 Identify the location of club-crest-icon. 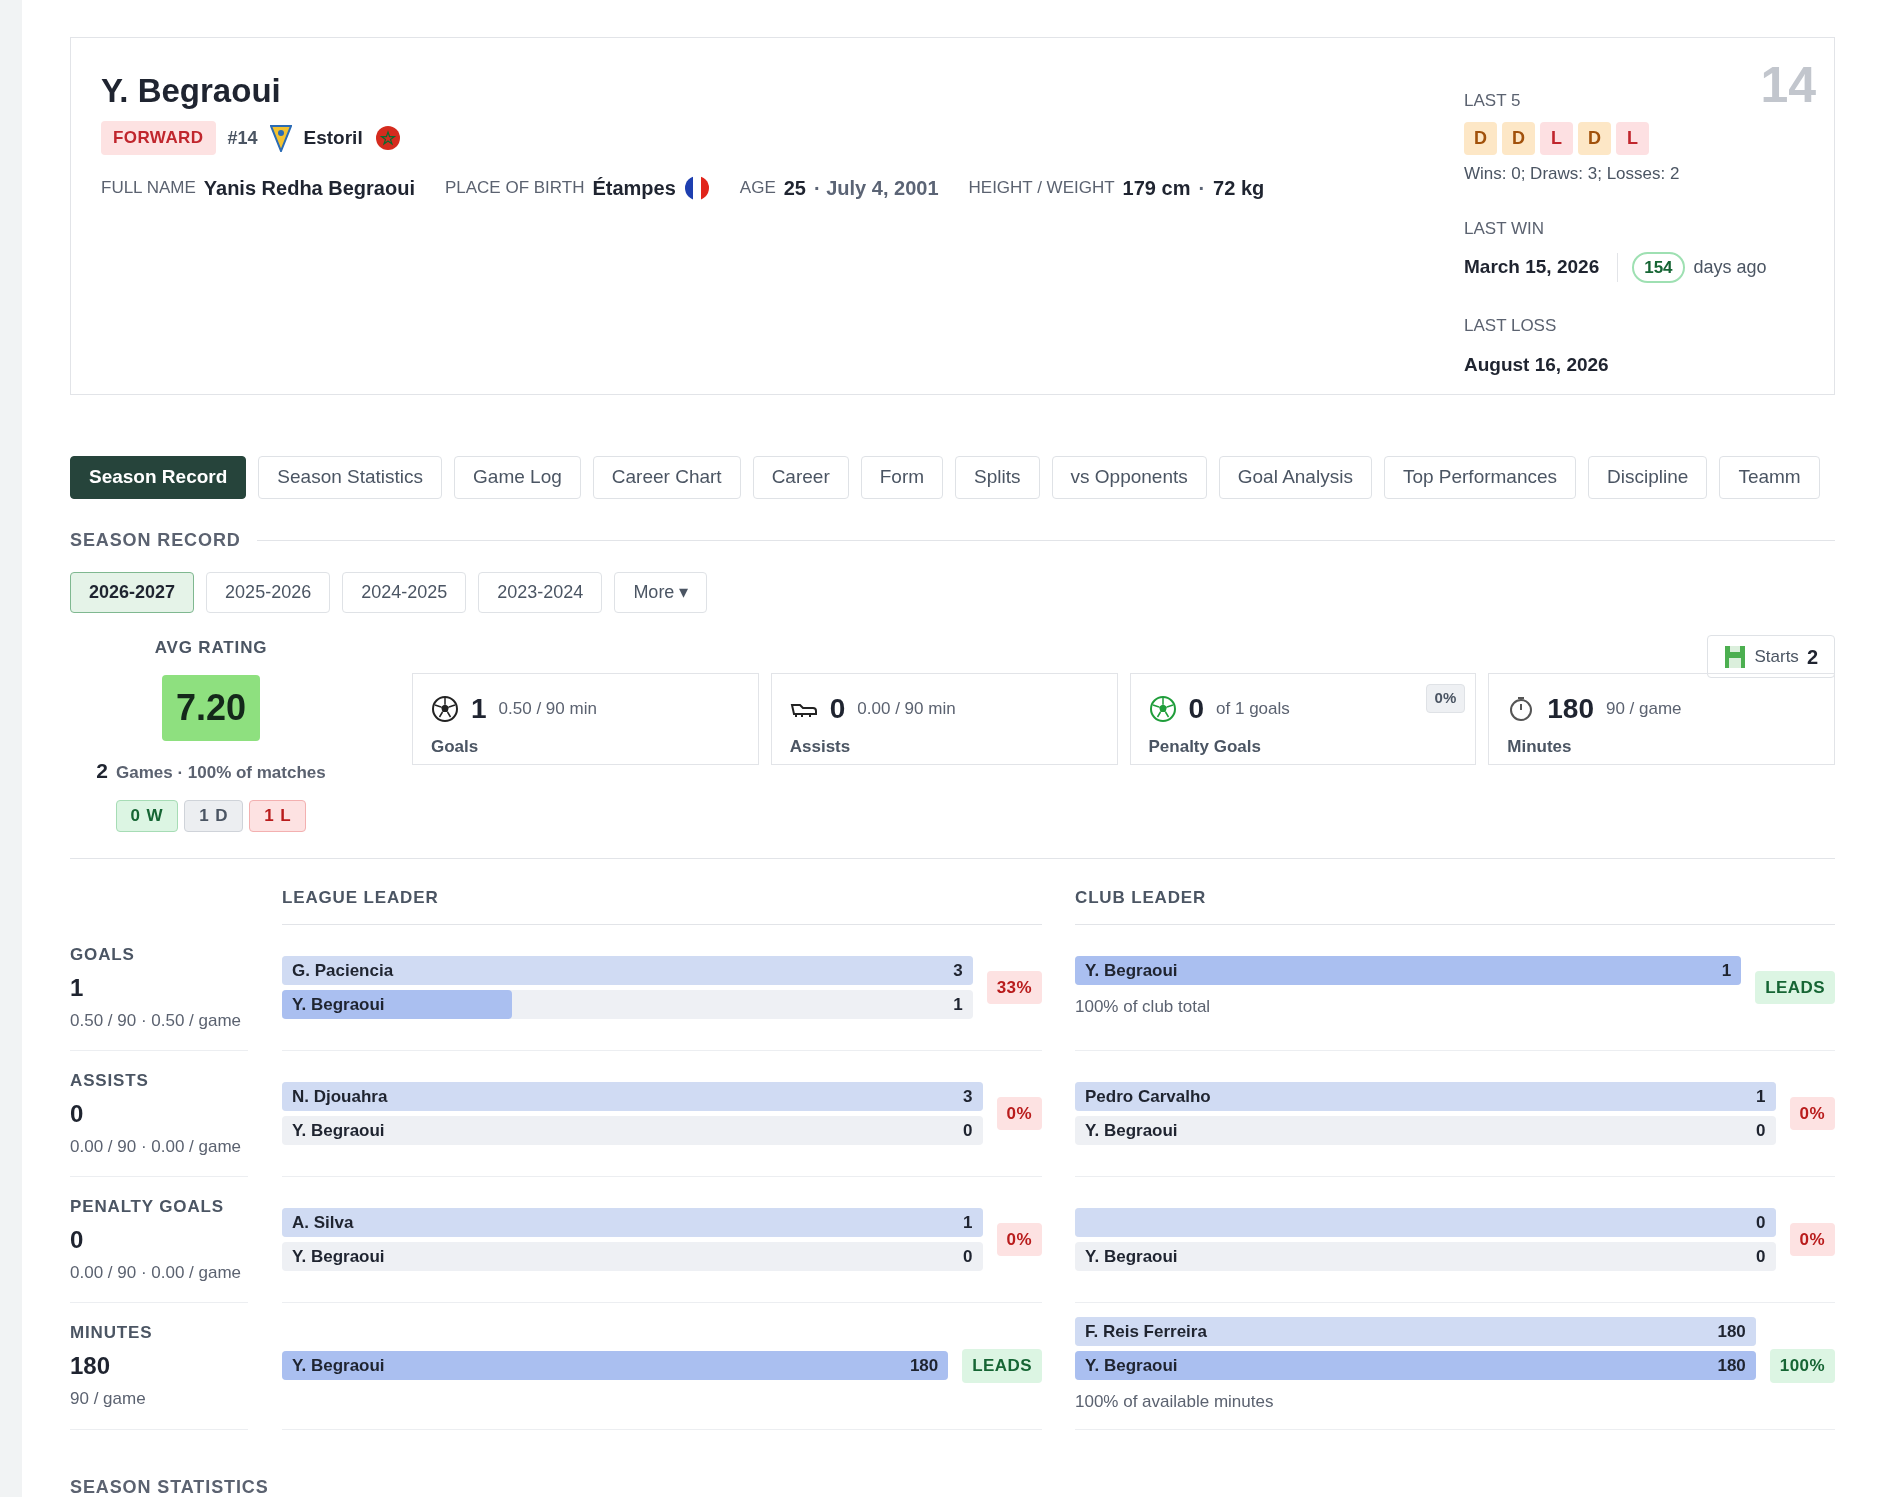
(280, 138).